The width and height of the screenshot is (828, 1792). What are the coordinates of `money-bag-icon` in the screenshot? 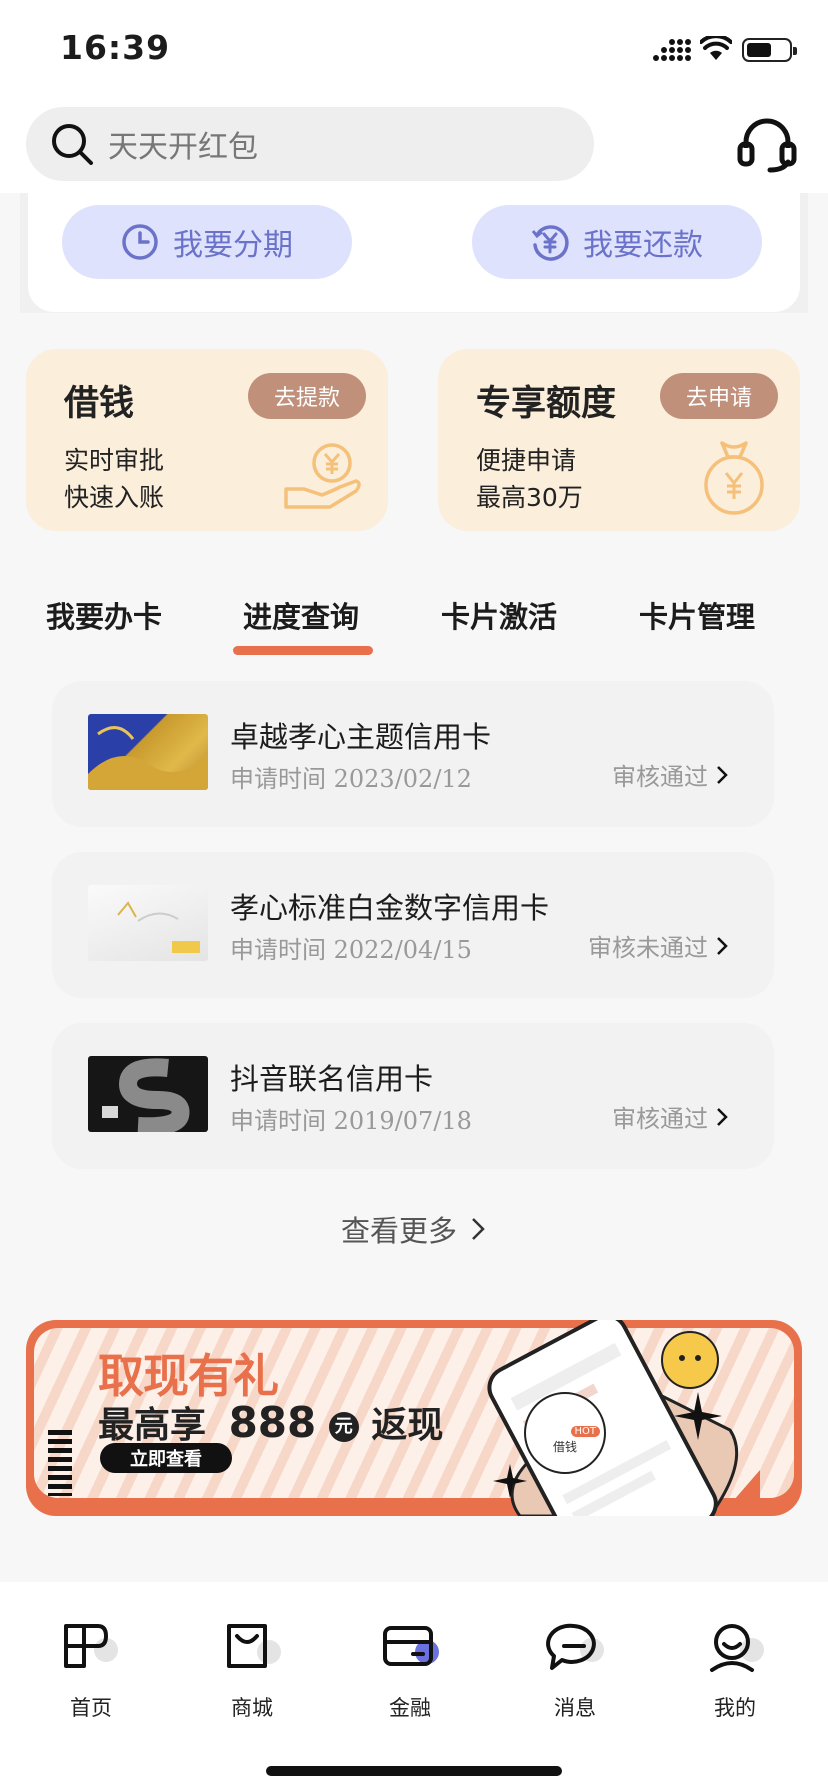 It's located at (734, 478).